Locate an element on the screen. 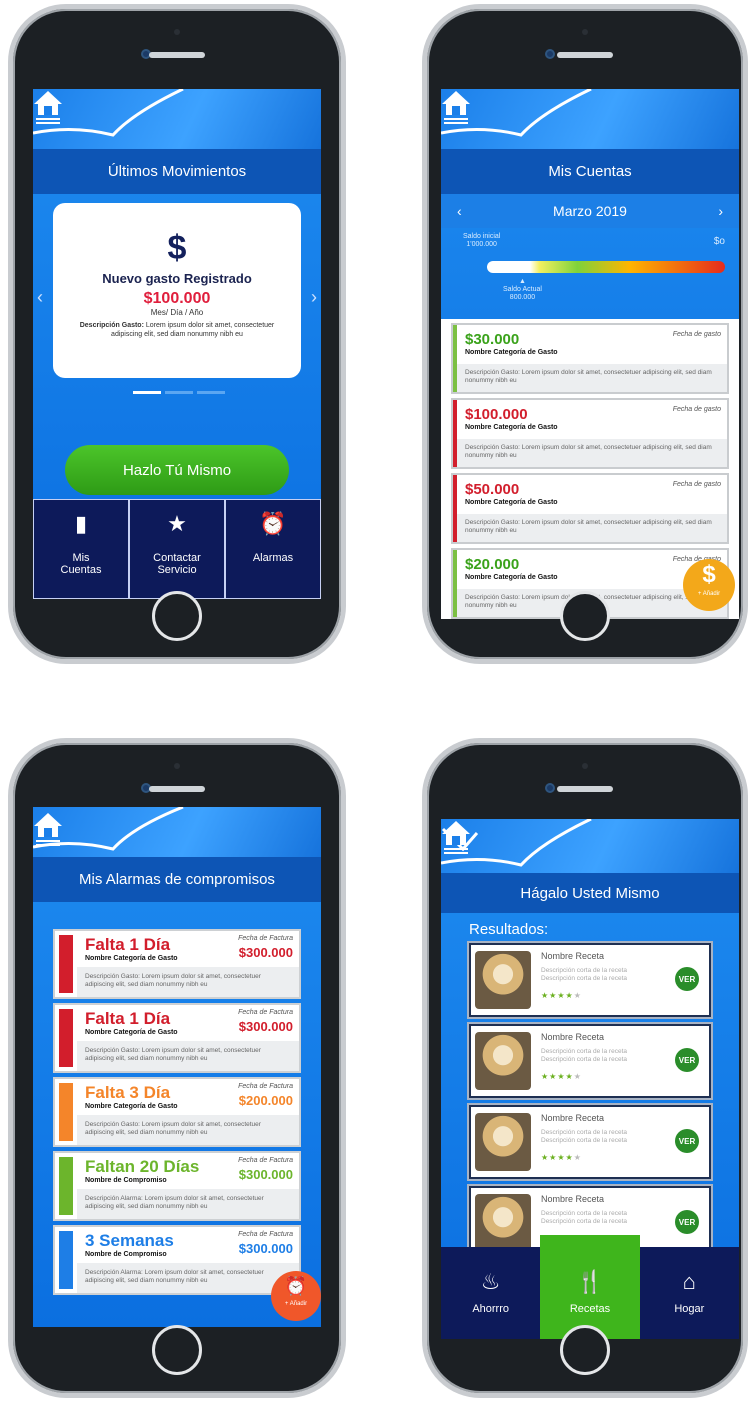 This screenshot has width=751, height=1403. page-title: Últimos Movimientos is located at coordinates (177, 171).